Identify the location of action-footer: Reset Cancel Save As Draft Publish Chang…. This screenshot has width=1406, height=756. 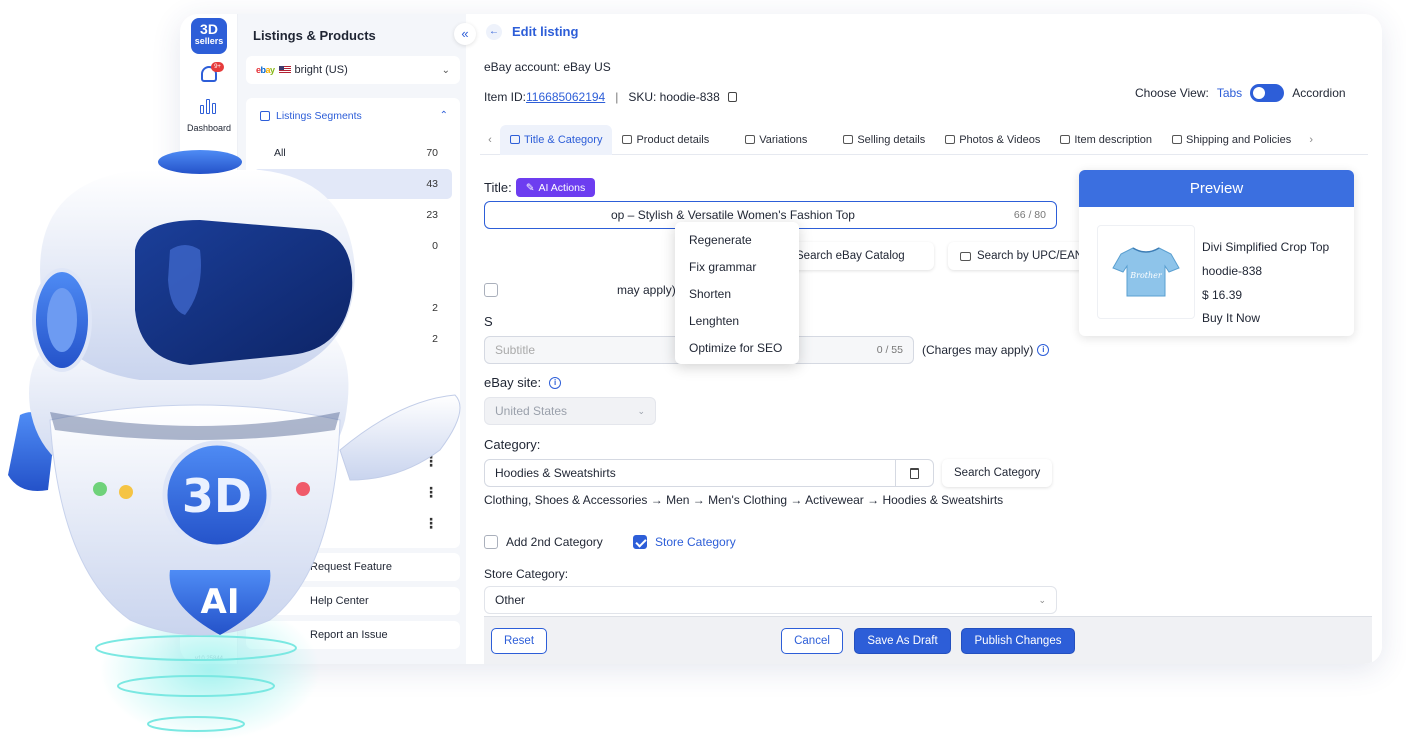
(928, 640).